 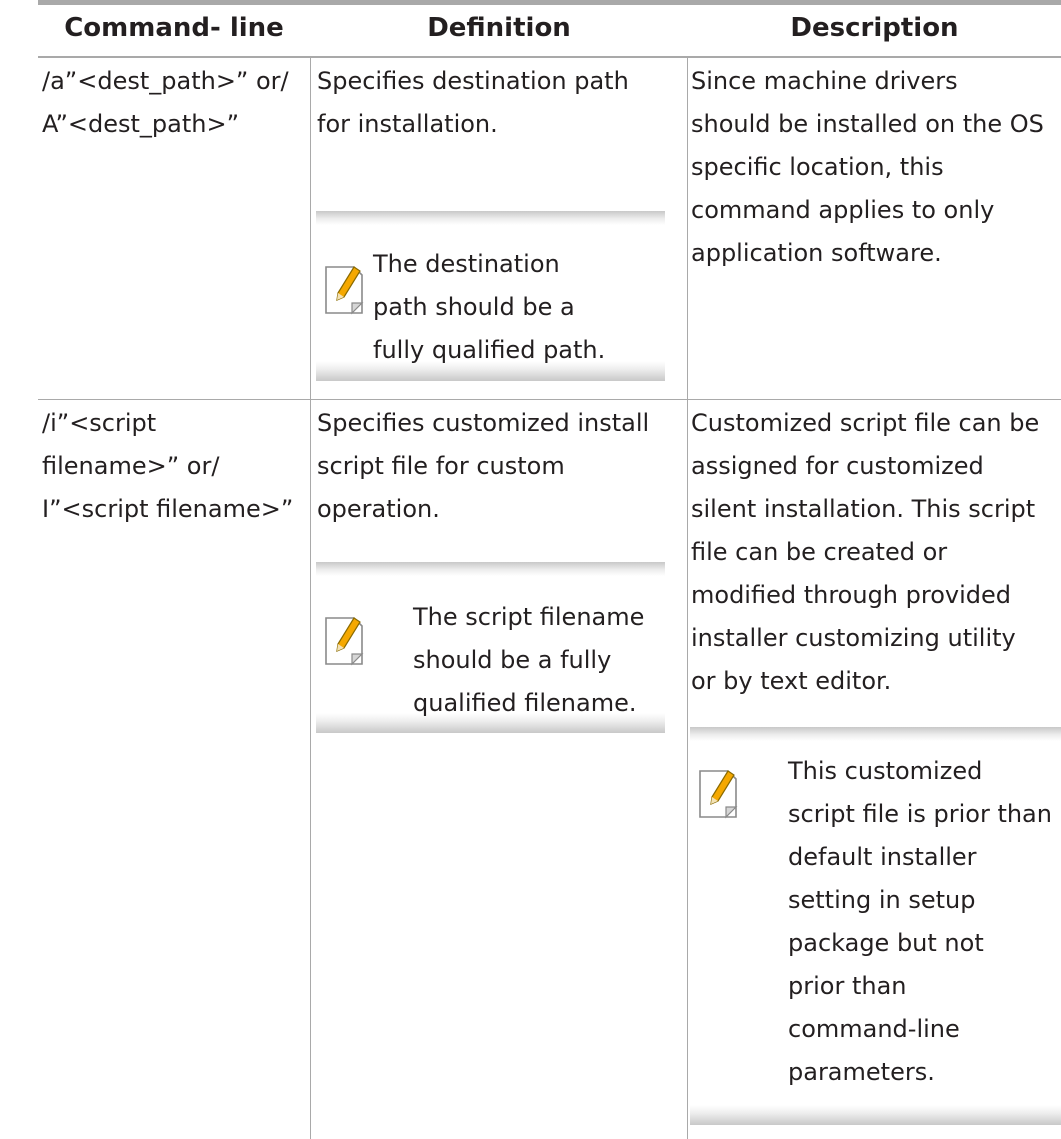 What do you see at coordinates (499, 28) in the screenshot?
I see `header-definition: Definition` at bounding box center [499, 28].